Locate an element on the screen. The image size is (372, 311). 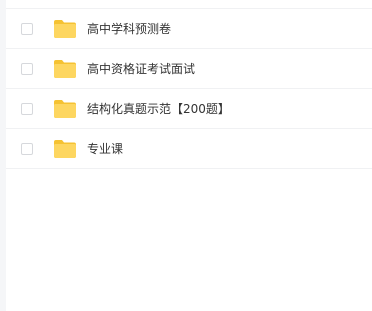
list-item: 结构化真题示范【200题】 is located at coordinates (189, 109).